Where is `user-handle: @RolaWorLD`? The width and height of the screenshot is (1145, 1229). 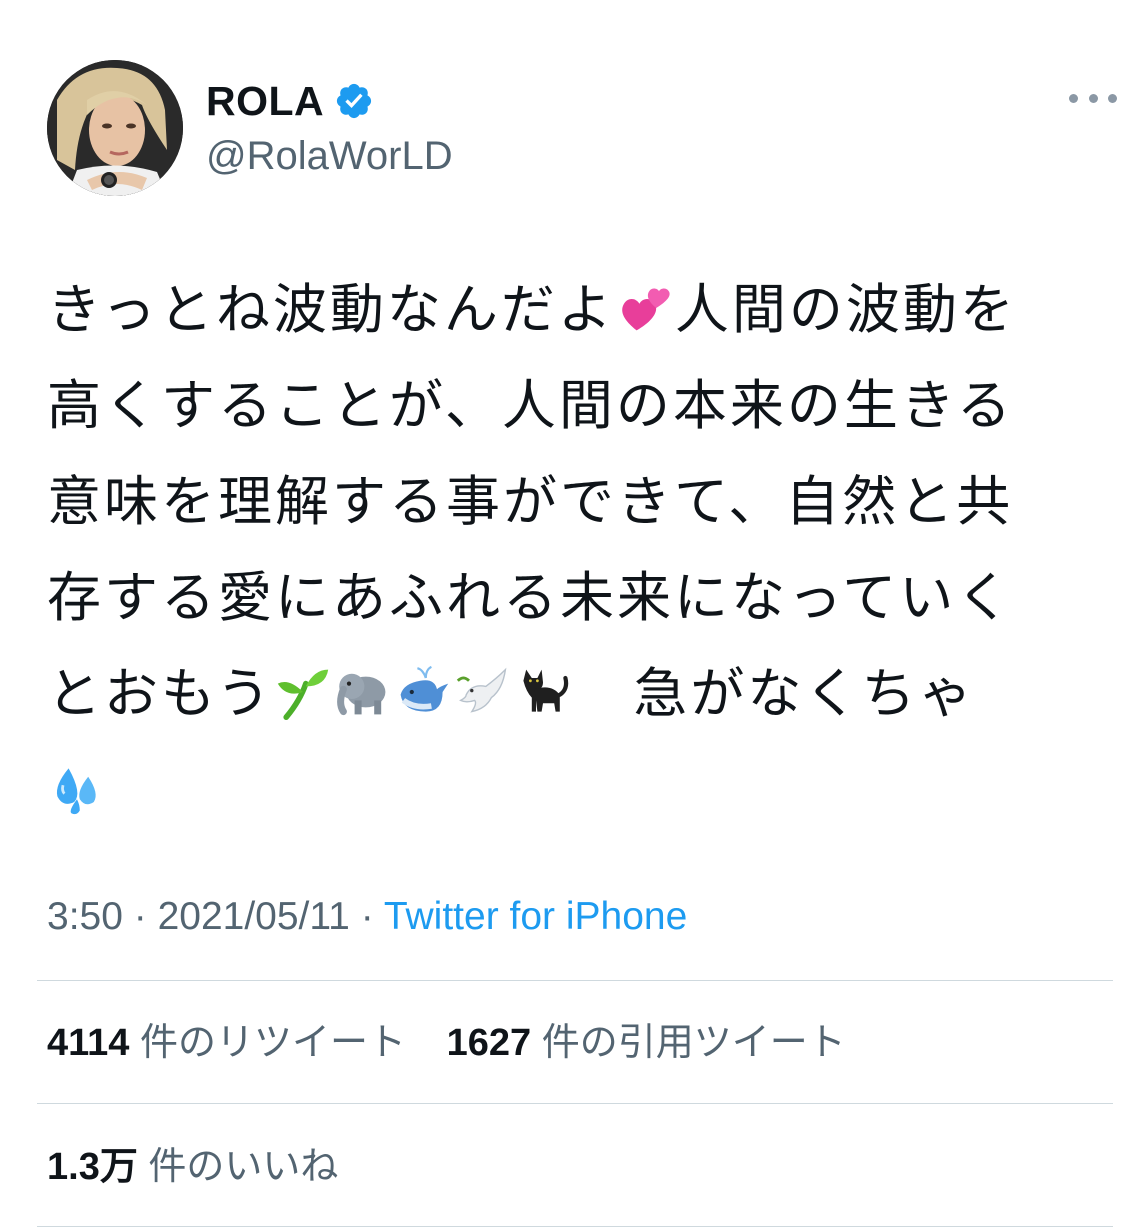 user-handle: @RolaWorLD is located at coordinates (329, 156).